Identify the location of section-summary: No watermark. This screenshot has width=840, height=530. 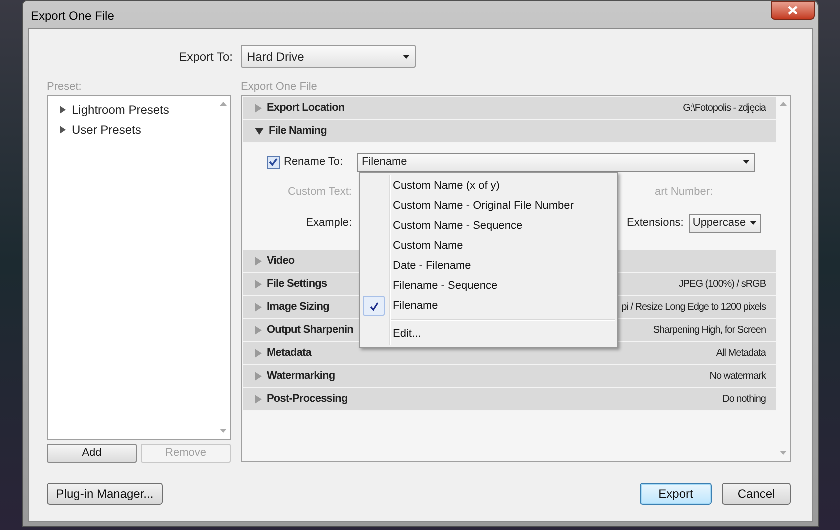
(738, 377).